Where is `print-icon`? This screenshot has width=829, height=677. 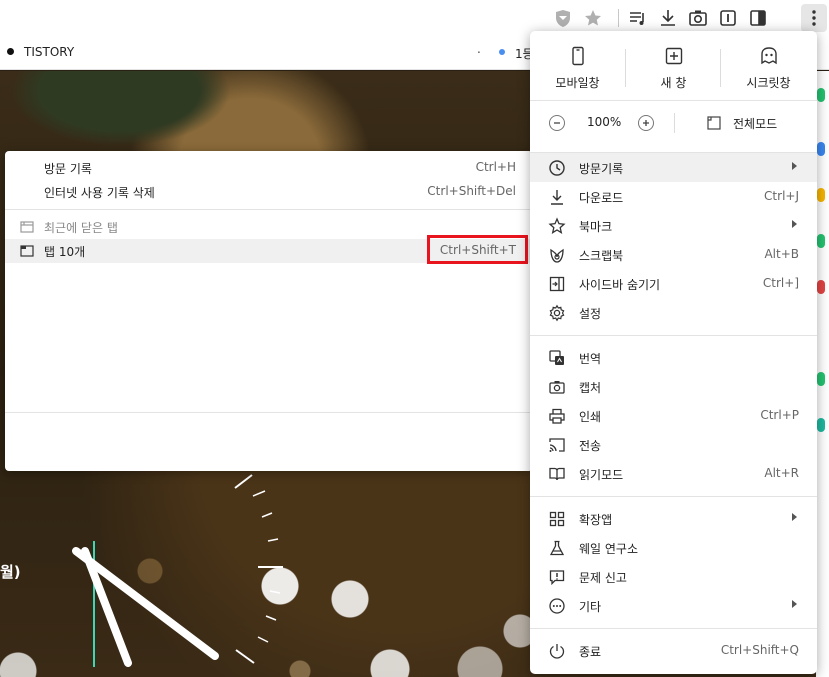 print-icon is located at coordinates (557, 416).